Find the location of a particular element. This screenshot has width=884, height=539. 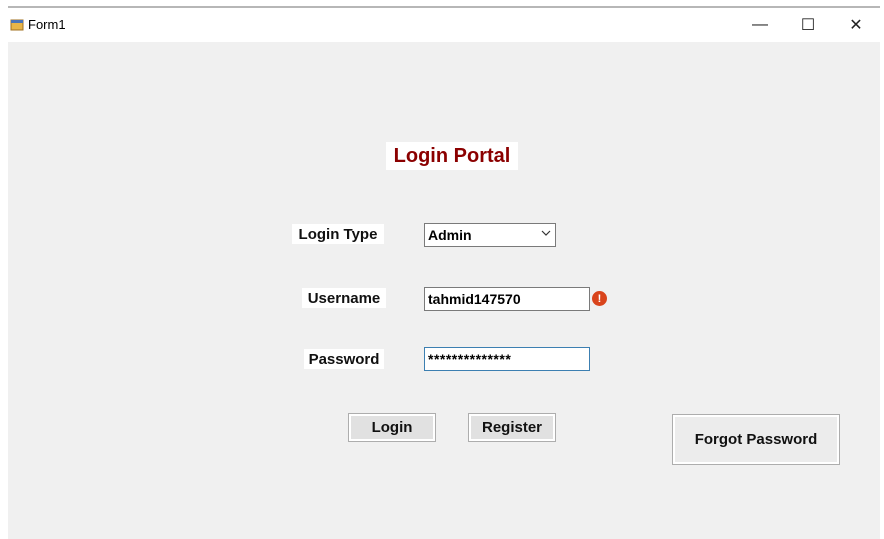

minimize-button: — is located at coordinates (760, 25).